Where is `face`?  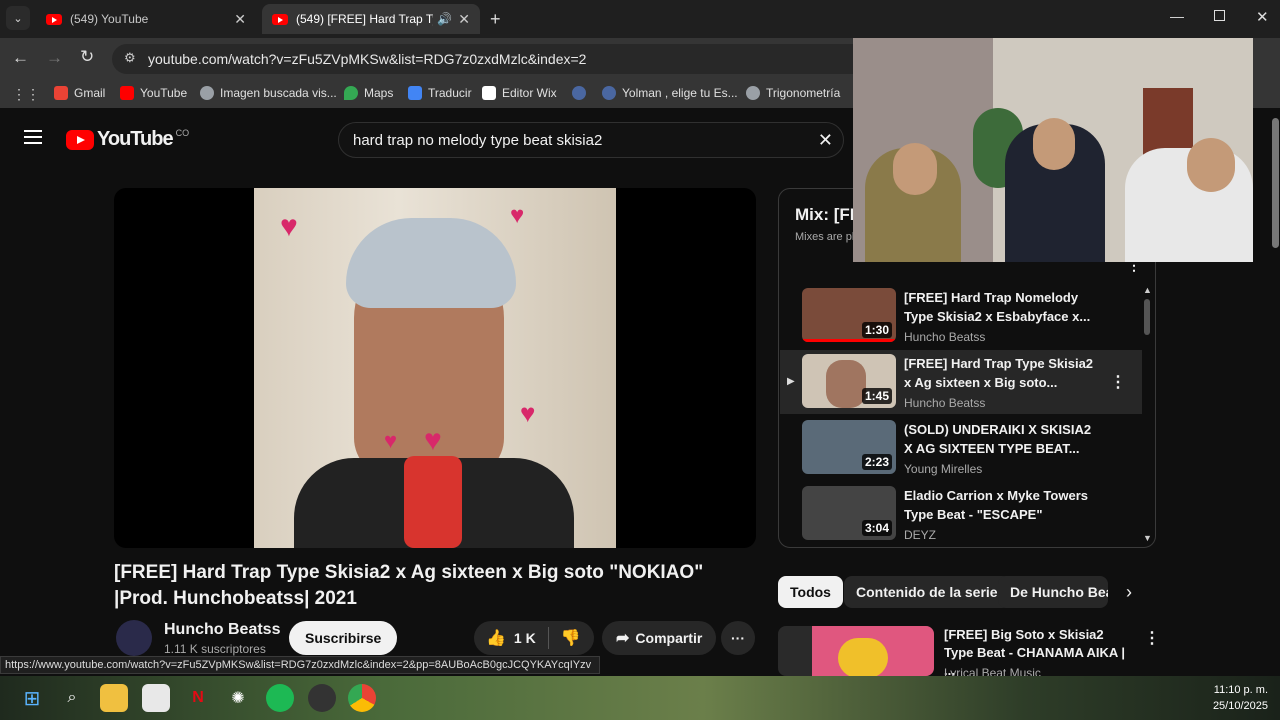
face is located at coordinates (1054, 144).